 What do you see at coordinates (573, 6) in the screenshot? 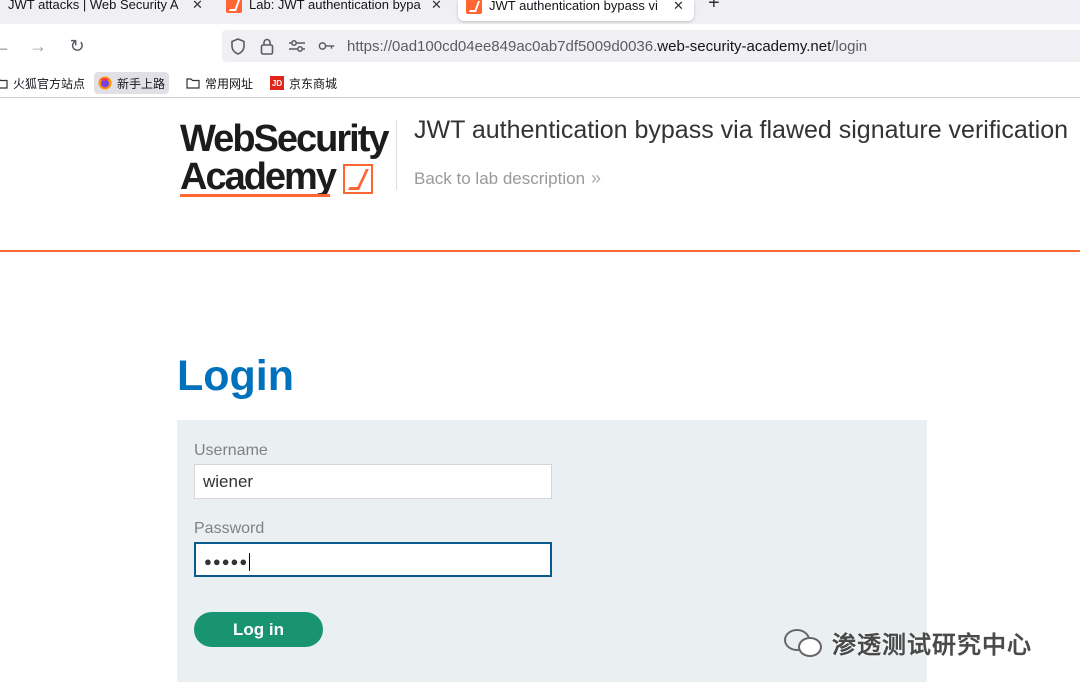
I see `tab-title: JWT authentication bypass vi` at bounding box center [573, 6].